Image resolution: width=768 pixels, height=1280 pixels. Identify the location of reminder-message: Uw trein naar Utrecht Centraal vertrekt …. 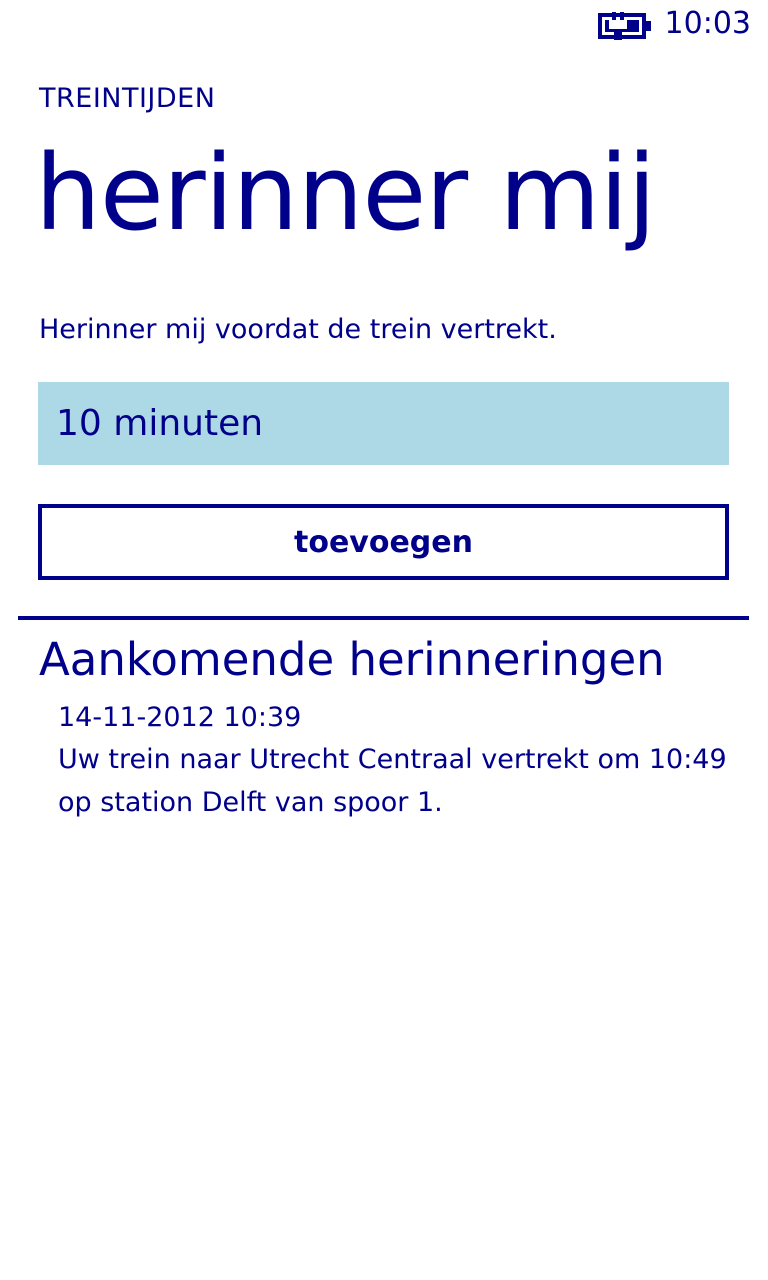
(392, 781).